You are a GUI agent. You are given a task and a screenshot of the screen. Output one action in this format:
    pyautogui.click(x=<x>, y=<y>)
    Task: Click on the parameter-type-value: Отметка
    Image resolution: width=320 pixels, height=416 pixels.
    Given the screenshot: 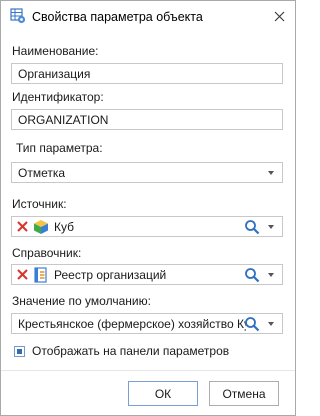 What is the action you would take?
    pyautogui.click(x=42, y=173)
    